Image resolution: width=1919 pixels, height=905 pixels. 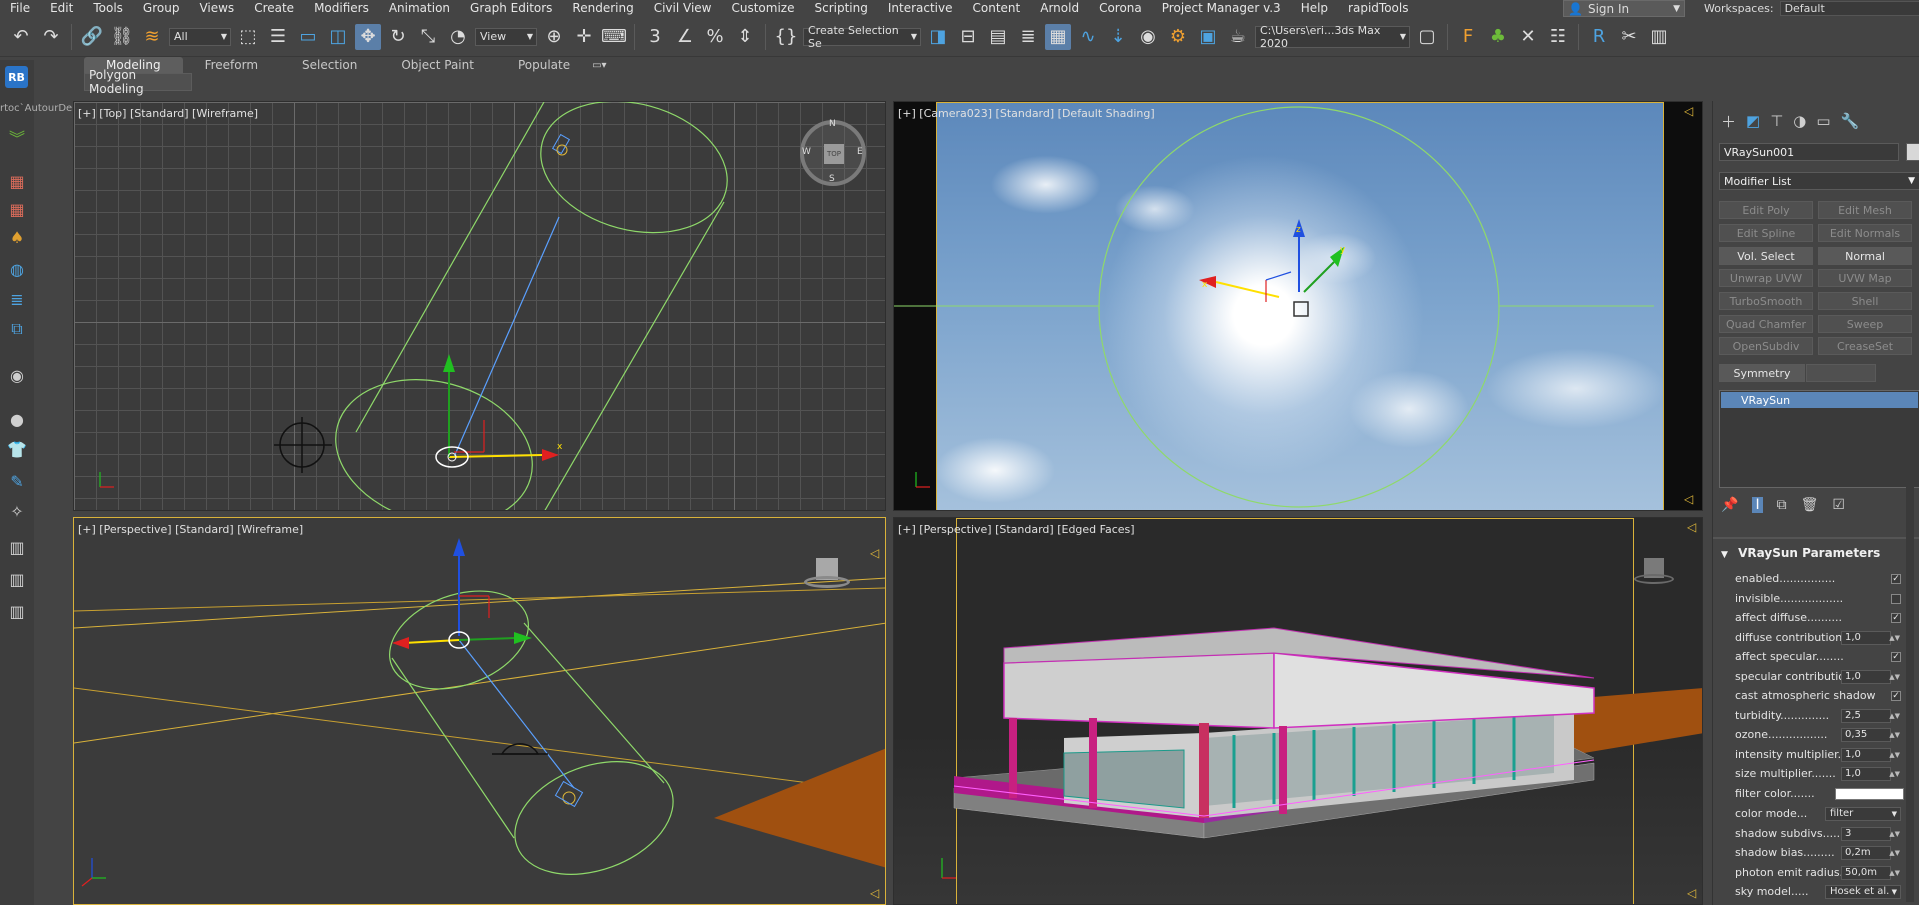 What do you see at coordinates (1896, 695) in the screenshot?
I see `cast-atmospheric-shadows-checkbox: ✓` at bounding box center [1896, 695].